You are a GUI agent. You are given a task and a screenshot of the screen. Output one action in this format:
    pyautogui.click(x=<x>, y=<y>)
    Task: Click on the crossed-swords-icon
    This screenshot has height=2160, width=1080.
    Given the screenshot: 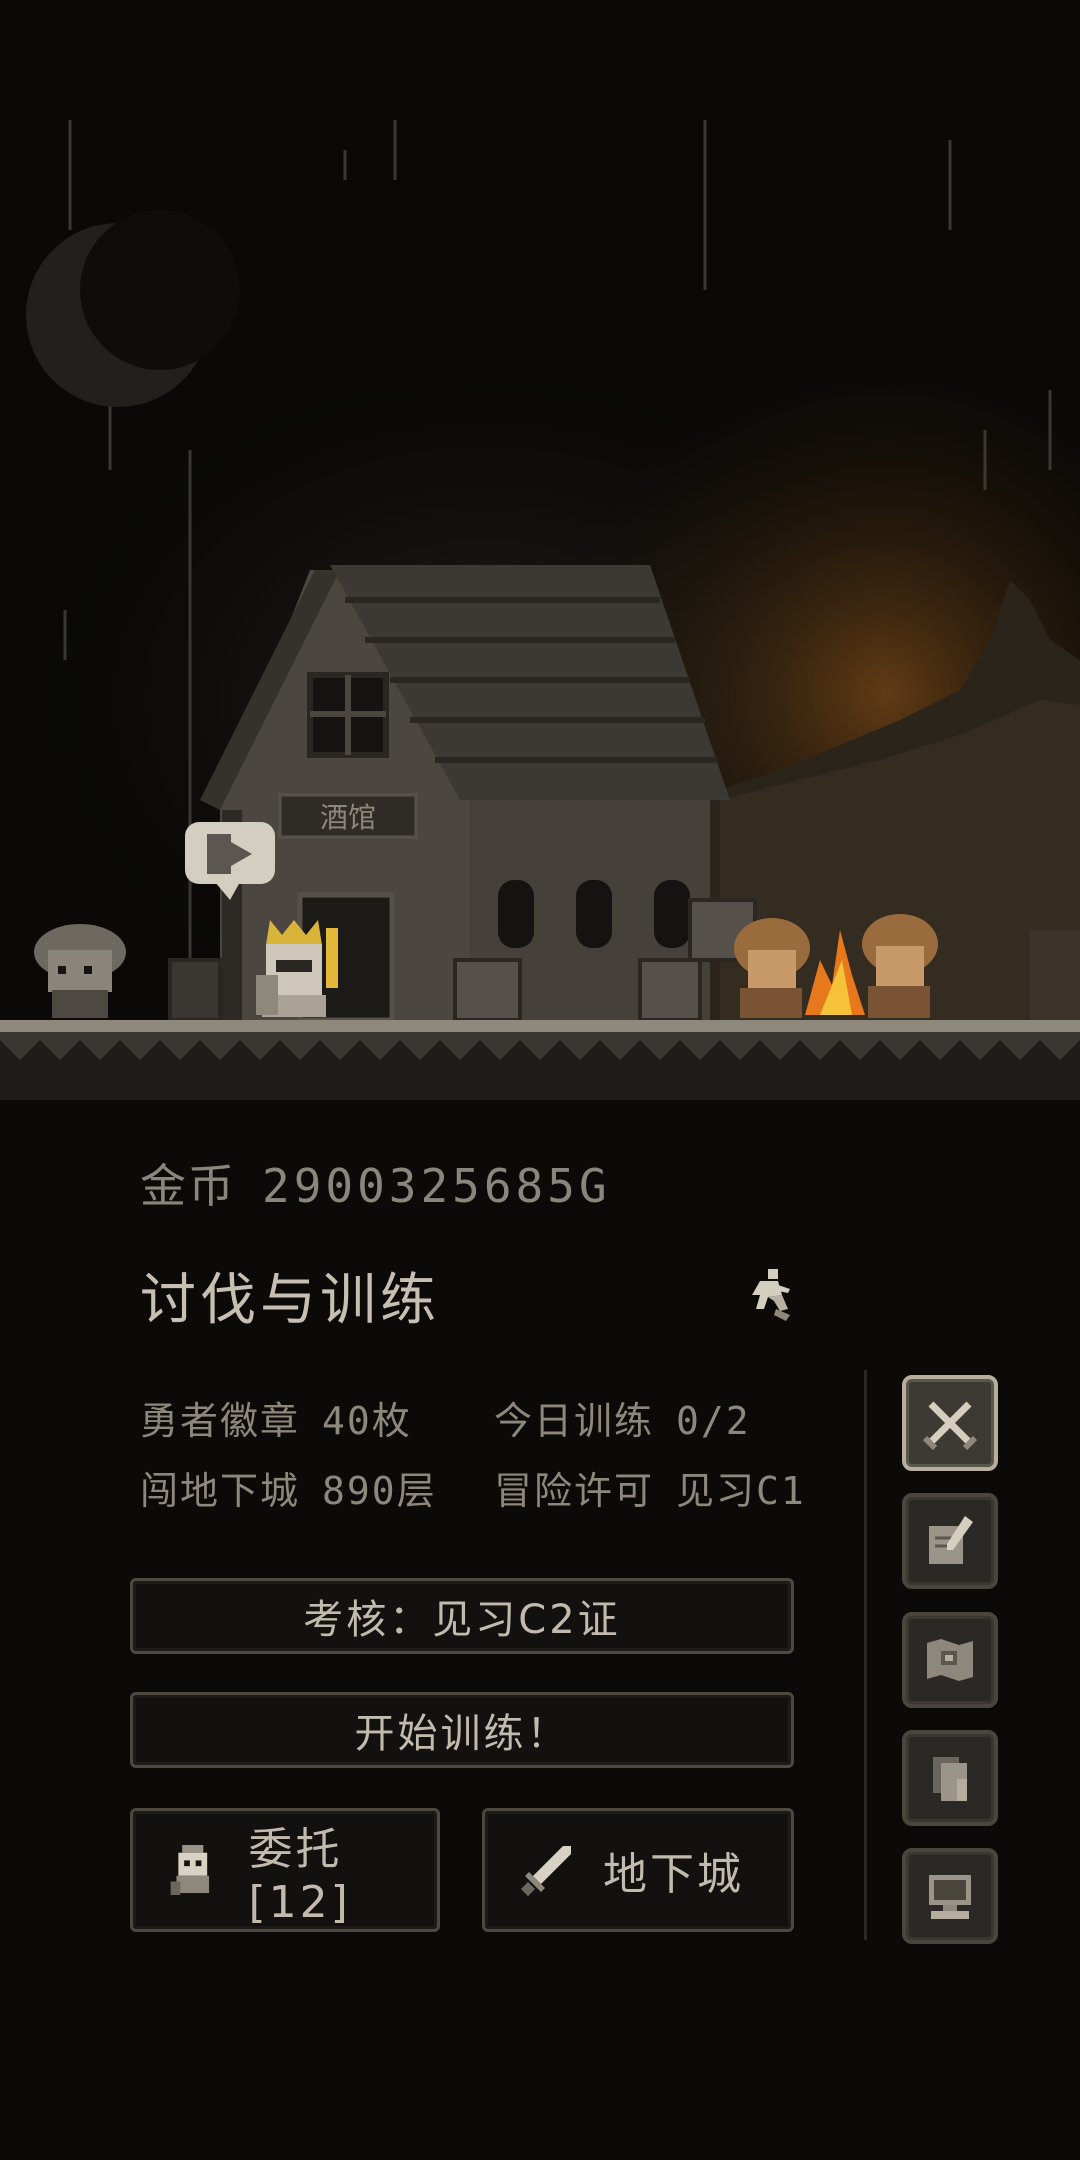 What is the action you would take?
    pyautogui.click(x=950, y=1426)
    